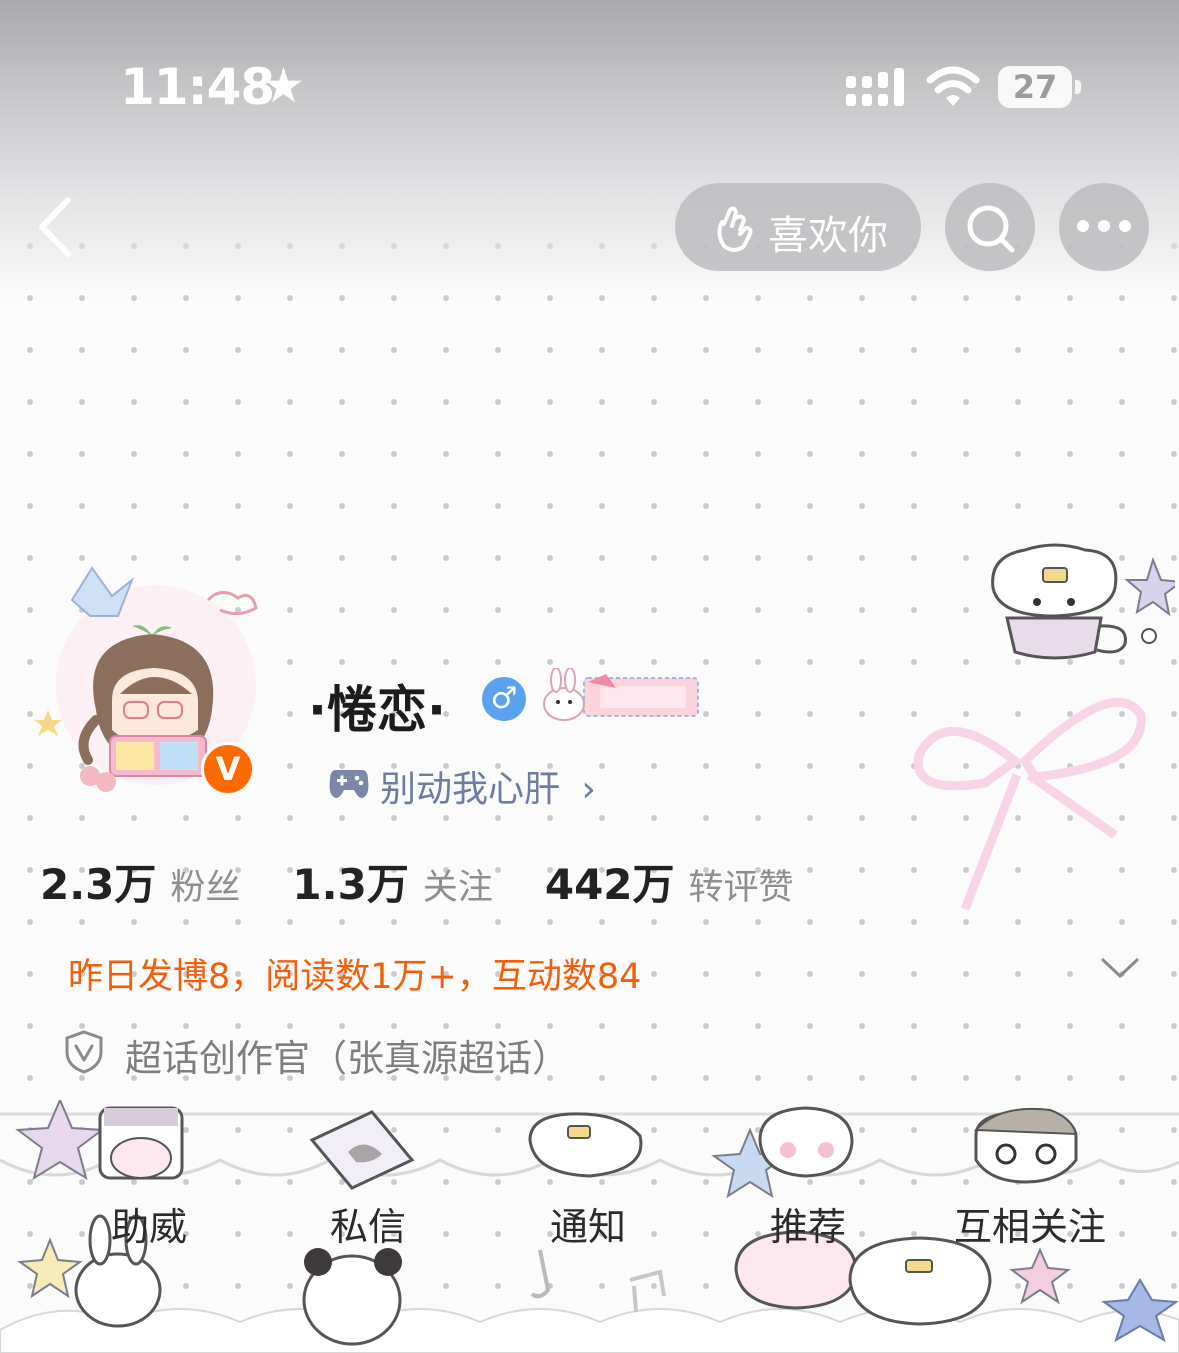  What do you see at coordinates (1083, 601) in the screenshot?
I see `cup-sticker-icon` at bounding box center [1083, 601].